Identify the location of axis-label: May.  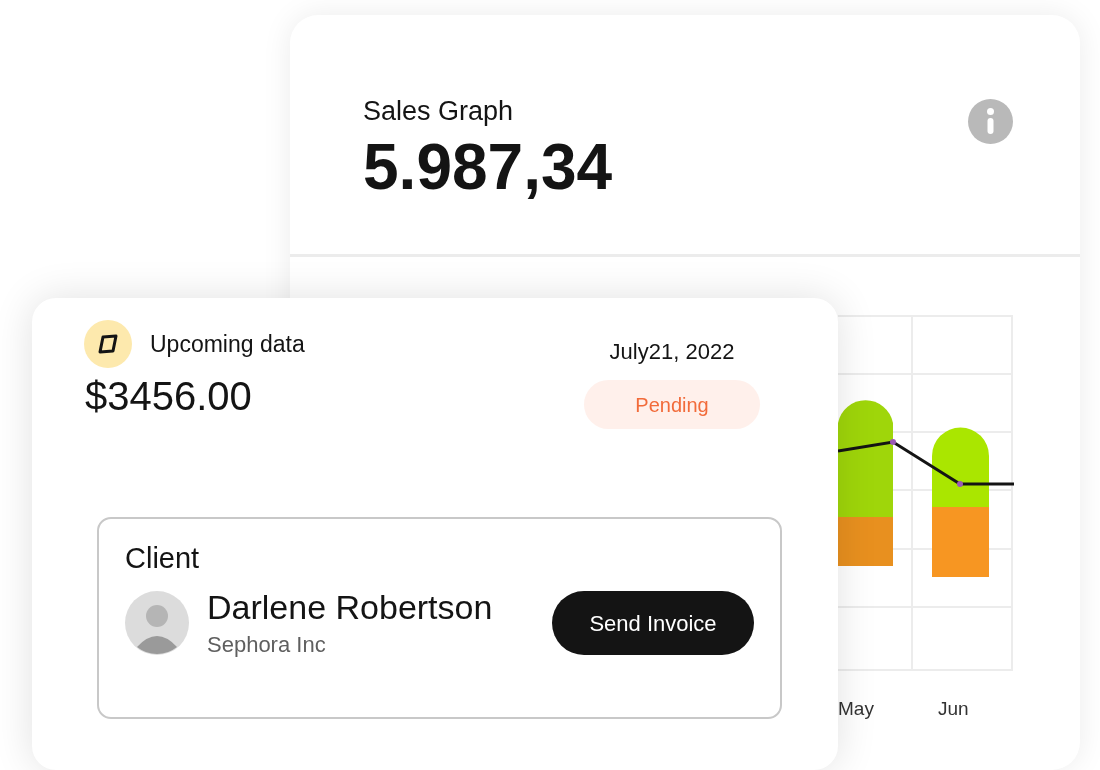
(856, 709).